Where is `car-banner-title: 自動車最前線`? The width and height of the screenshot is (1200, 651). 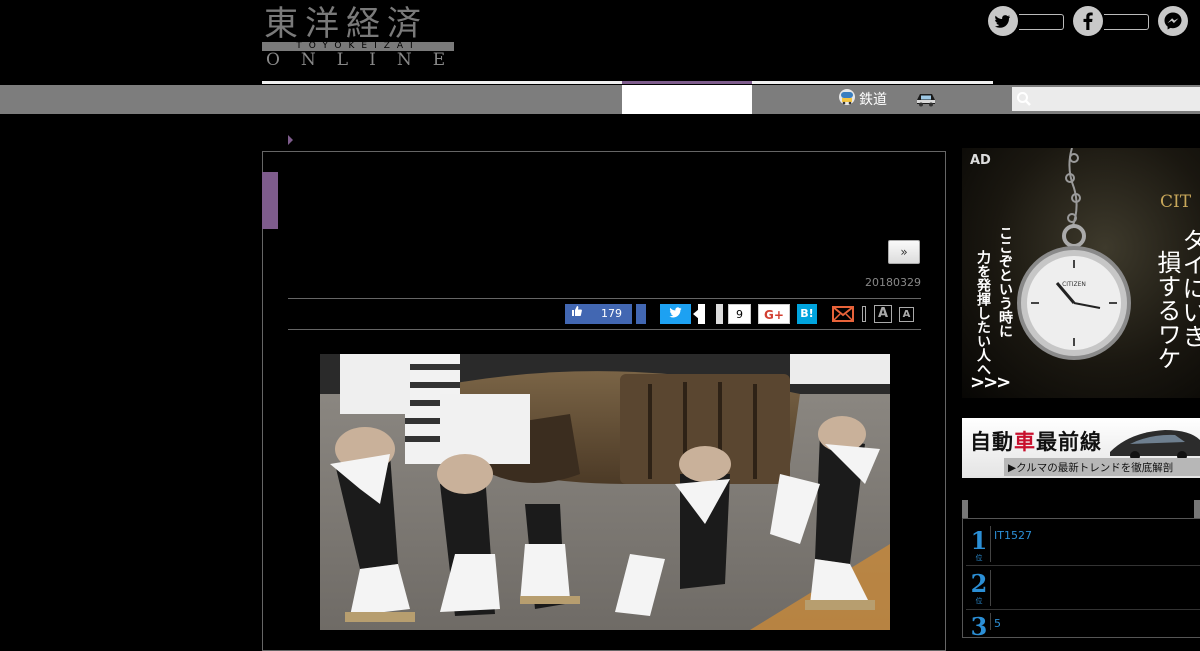
car-banner-title: 自動車最前線 is located at coordinates (1036, 441).